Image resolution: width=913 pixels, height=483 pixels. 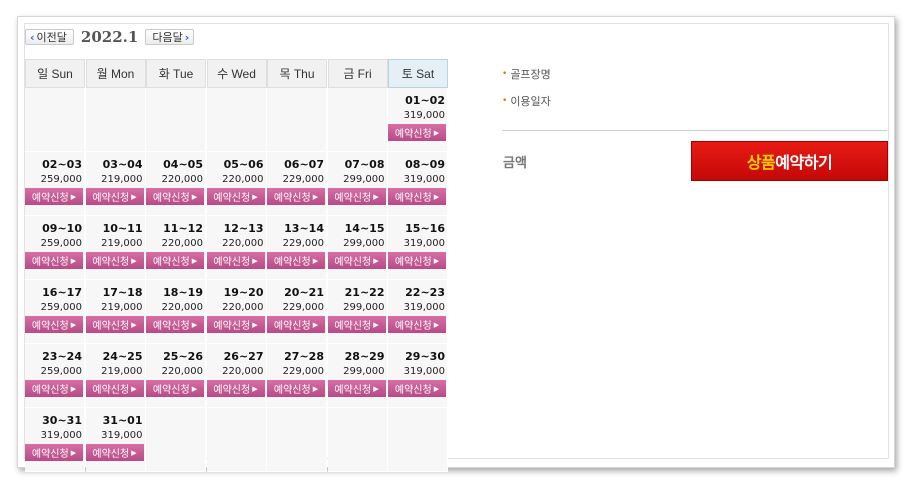 What do you see at coordinates (32, 37) in the screenshot?
I see `chevron-left-icon: ‹` at bounding box center [32, 37].